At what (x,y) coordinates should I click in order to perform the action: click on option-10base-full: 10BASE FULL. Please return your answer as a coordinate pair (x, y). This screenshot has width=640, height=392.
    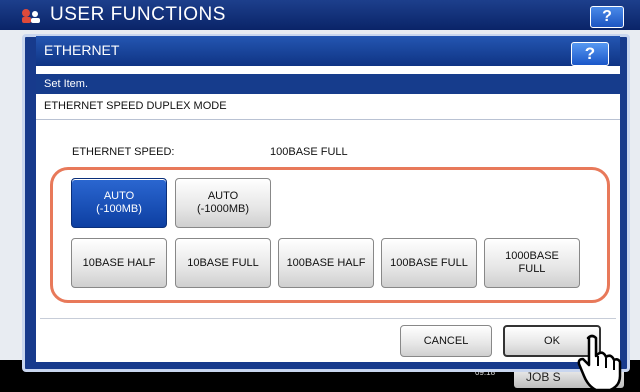
    Looking at the image, I should click on (223, 263).